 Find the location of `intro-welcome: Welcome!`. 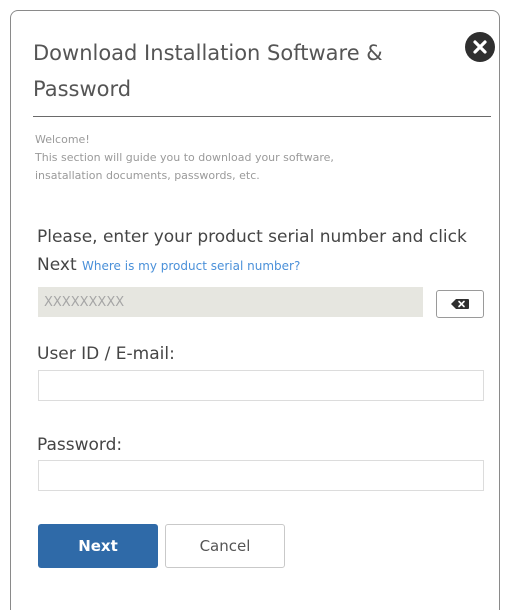

intro-welcome: Welcome! is located at coordinates (62, 139).